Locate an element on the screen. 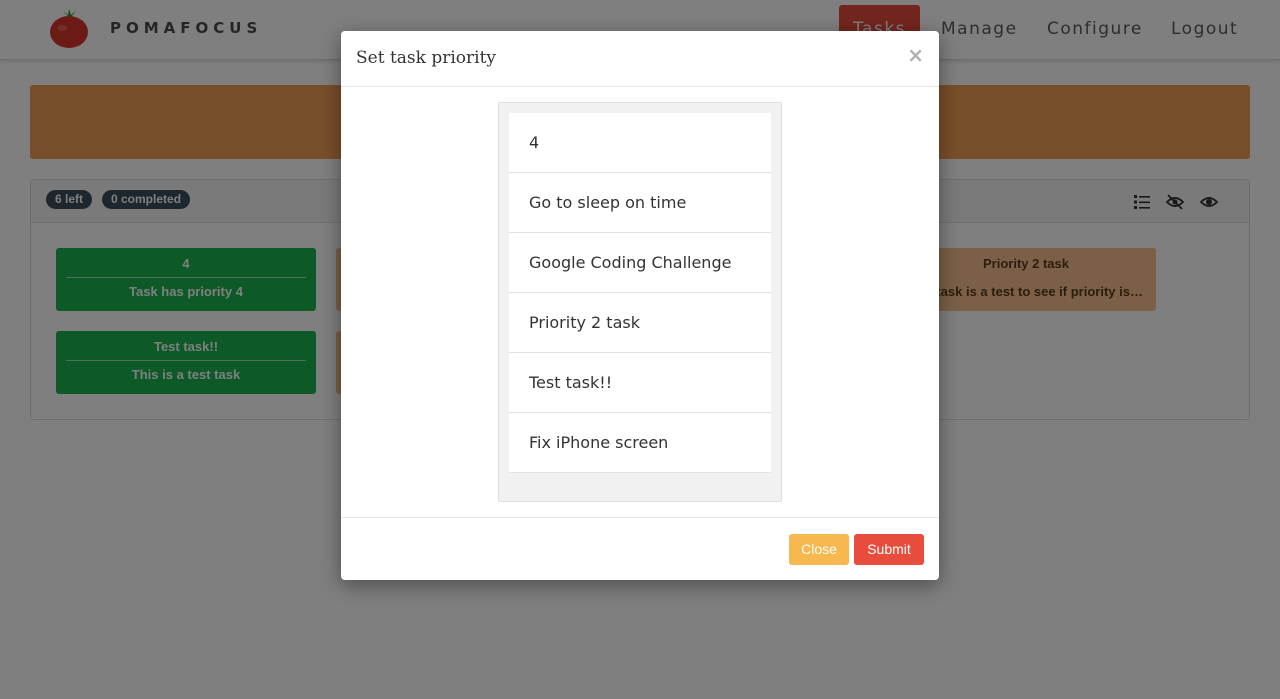 Image resolution: width=1280 pixels, height=699 pixels. modal-header: Set task priority × is located at coordinates (640, 59).